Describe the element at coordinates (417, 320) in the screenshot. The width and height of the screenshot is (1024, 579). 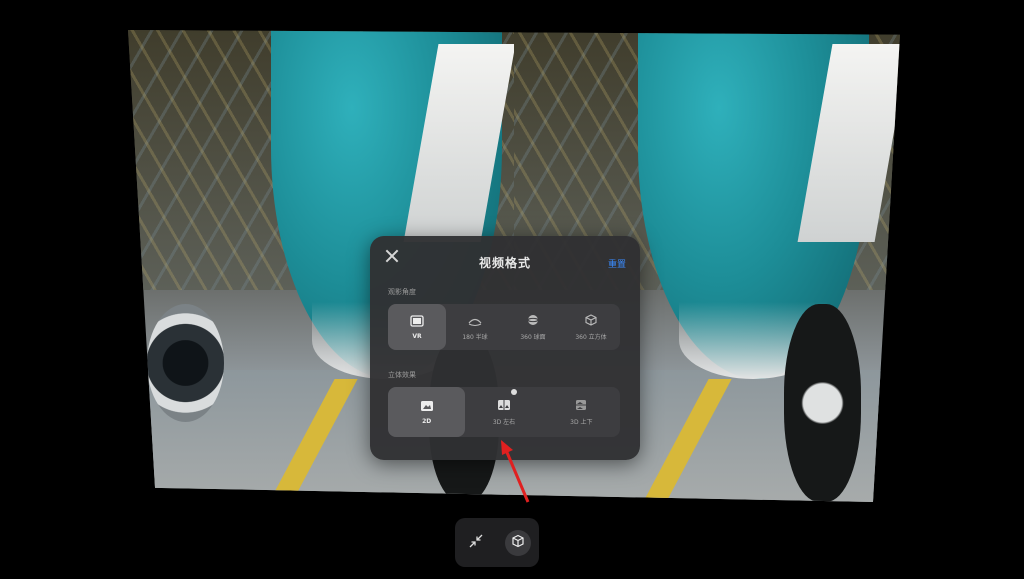
I see `film-icon` at that location.